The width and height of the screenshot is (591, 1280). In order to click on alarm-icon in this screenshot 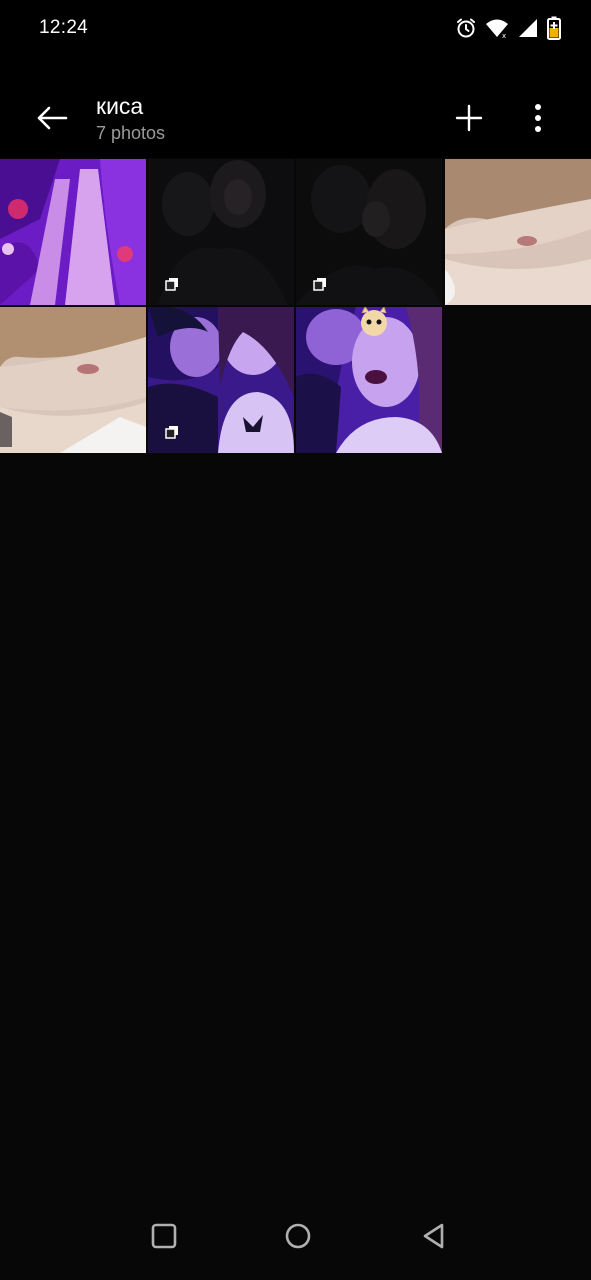, I will do `click(466, 28)`.